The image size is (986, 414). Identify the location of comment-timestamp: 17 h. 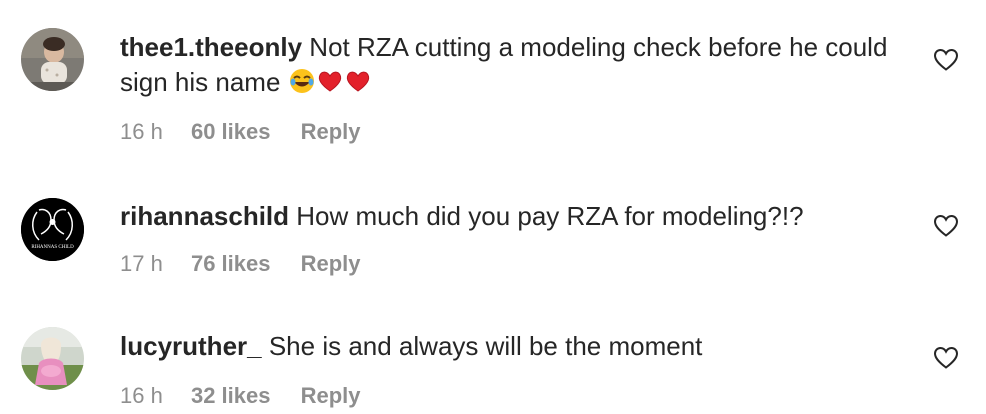
(141, 263).